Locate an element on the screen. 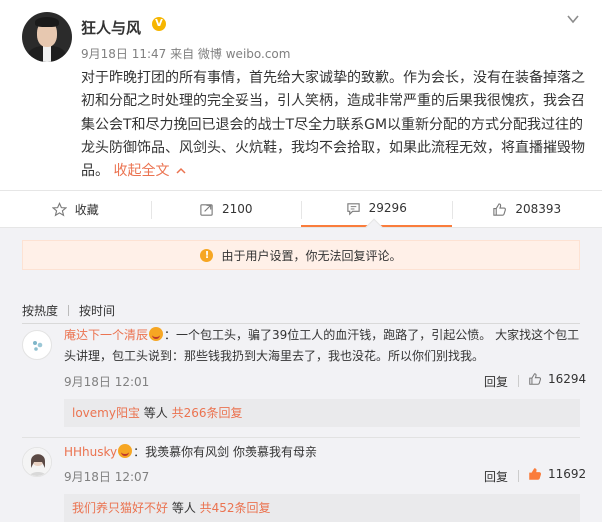 The width and height of the screenshot is (602, 522). comment-divider is located at coordinates (301, 437).